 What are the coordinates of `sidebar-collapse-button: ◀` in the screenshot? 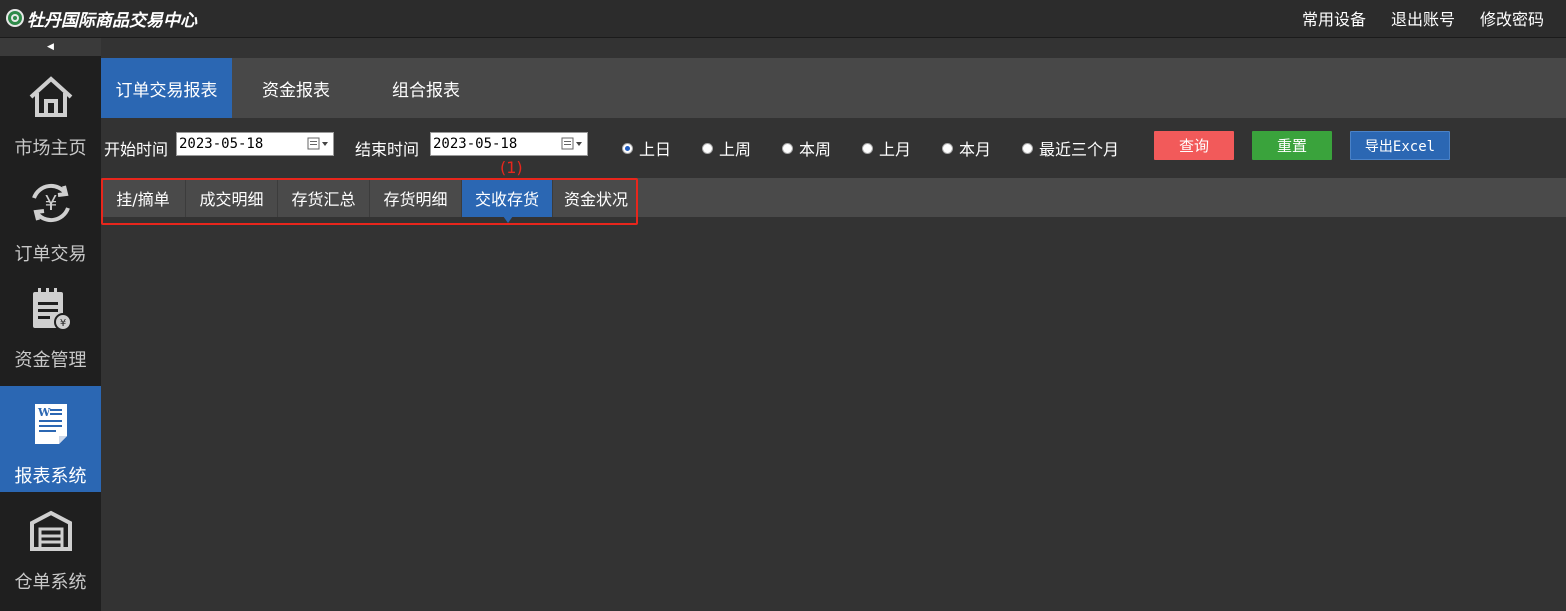 It's located at (50, 47).